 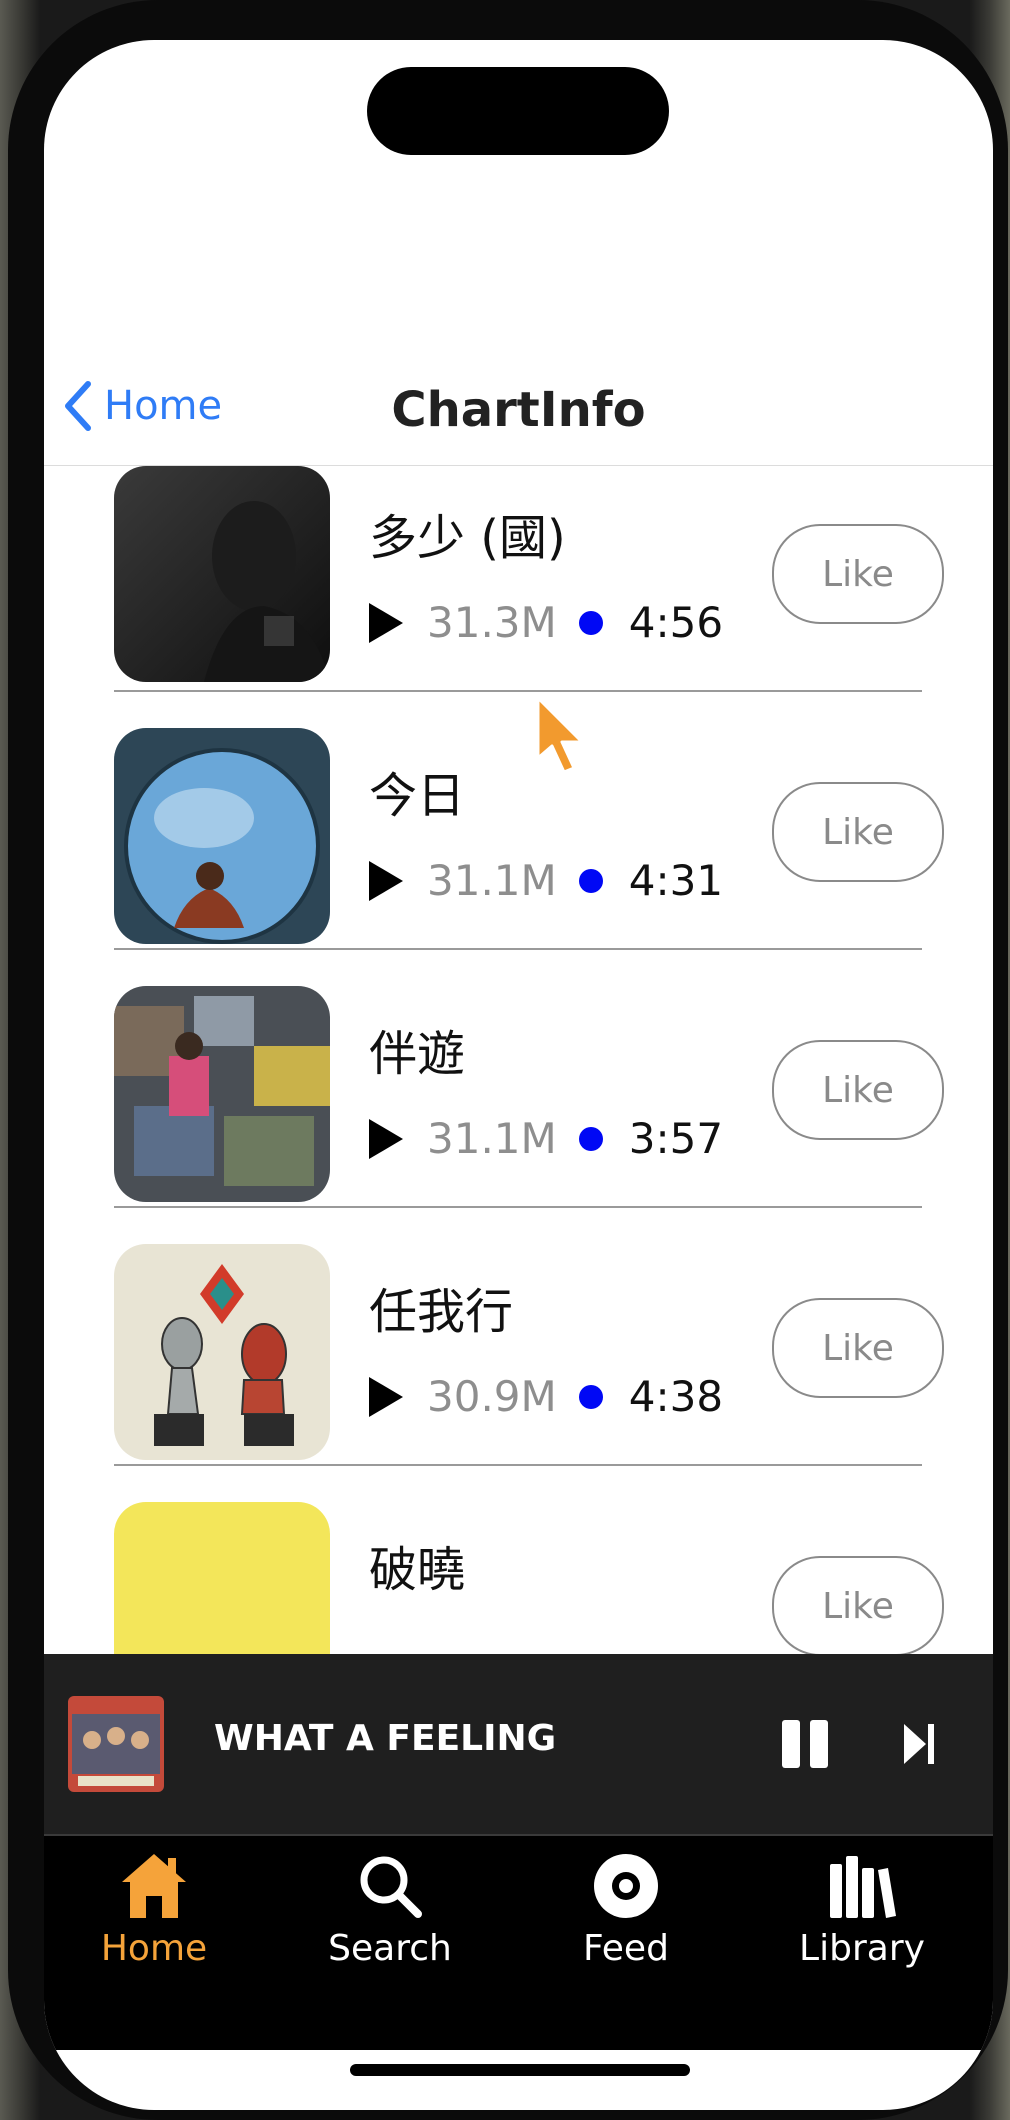 I want to click on tab-label: Library, so click(x=862, y=1948).